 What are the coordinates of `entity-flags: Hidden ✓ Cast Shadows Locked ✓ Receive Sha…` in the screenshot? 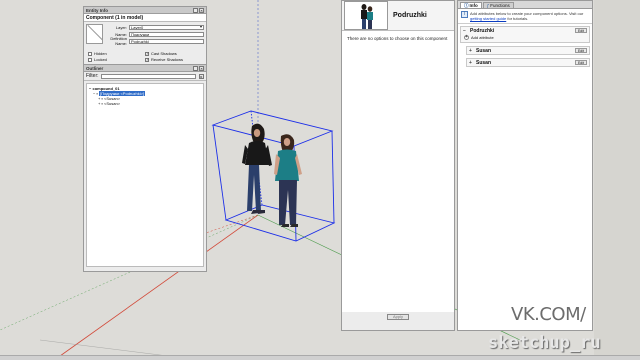 It's located at (145, 56).